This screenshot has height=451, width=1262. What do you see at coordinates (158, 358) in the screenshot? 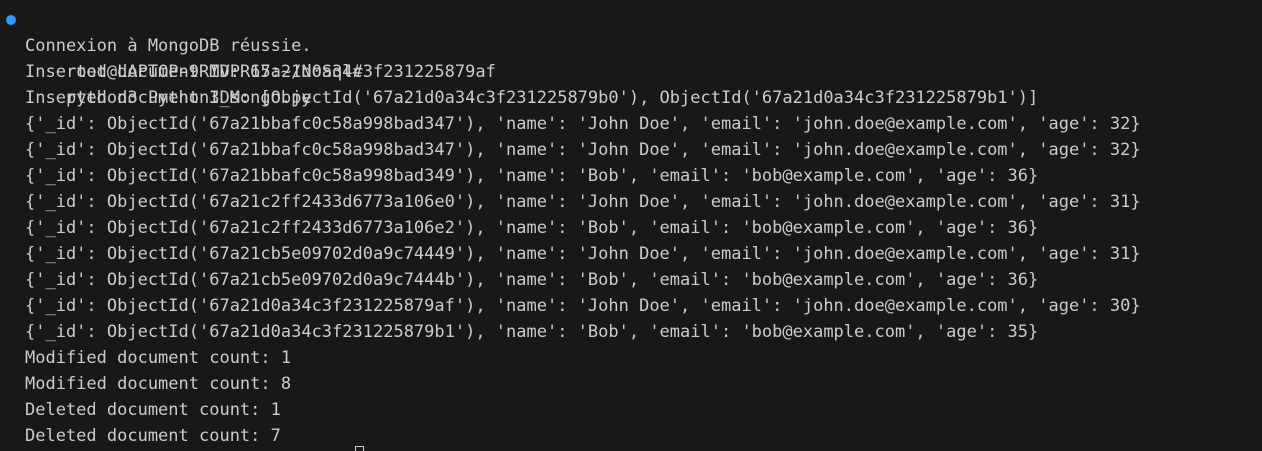
I see `output-line: Modified document count: 1` at bounding box center [158, 358].